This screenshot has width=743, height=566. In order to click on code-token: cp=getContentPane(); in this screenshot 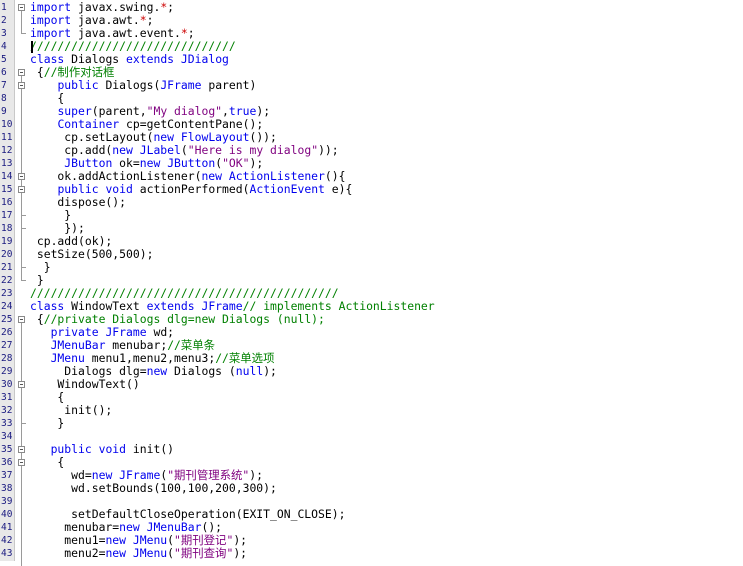, I will do `click(191, 124)`.